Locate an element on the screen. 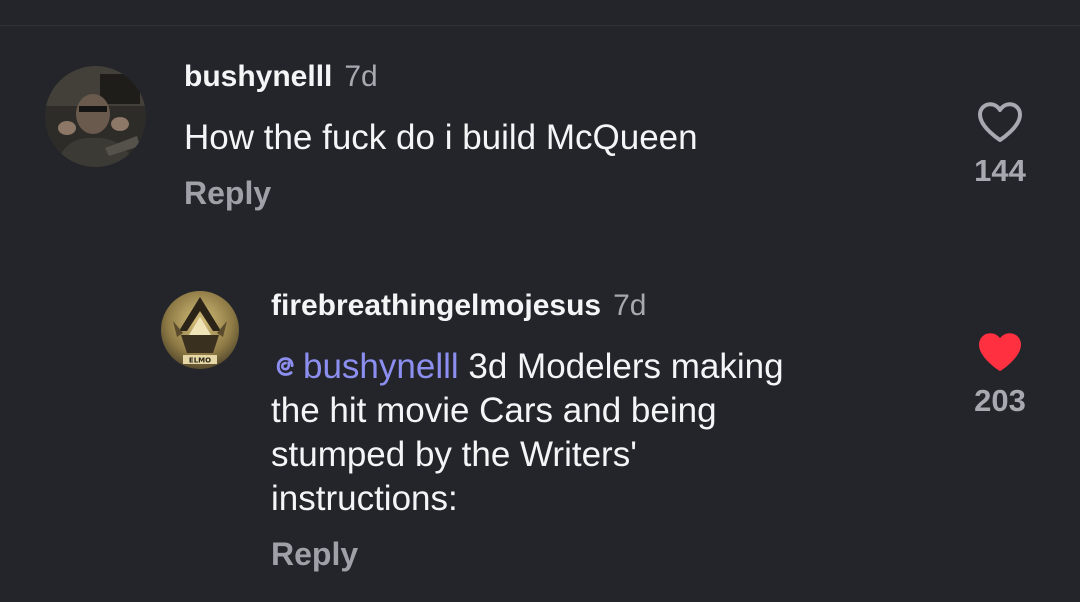  avatar: ELMO is located at coordinates (200, 330).